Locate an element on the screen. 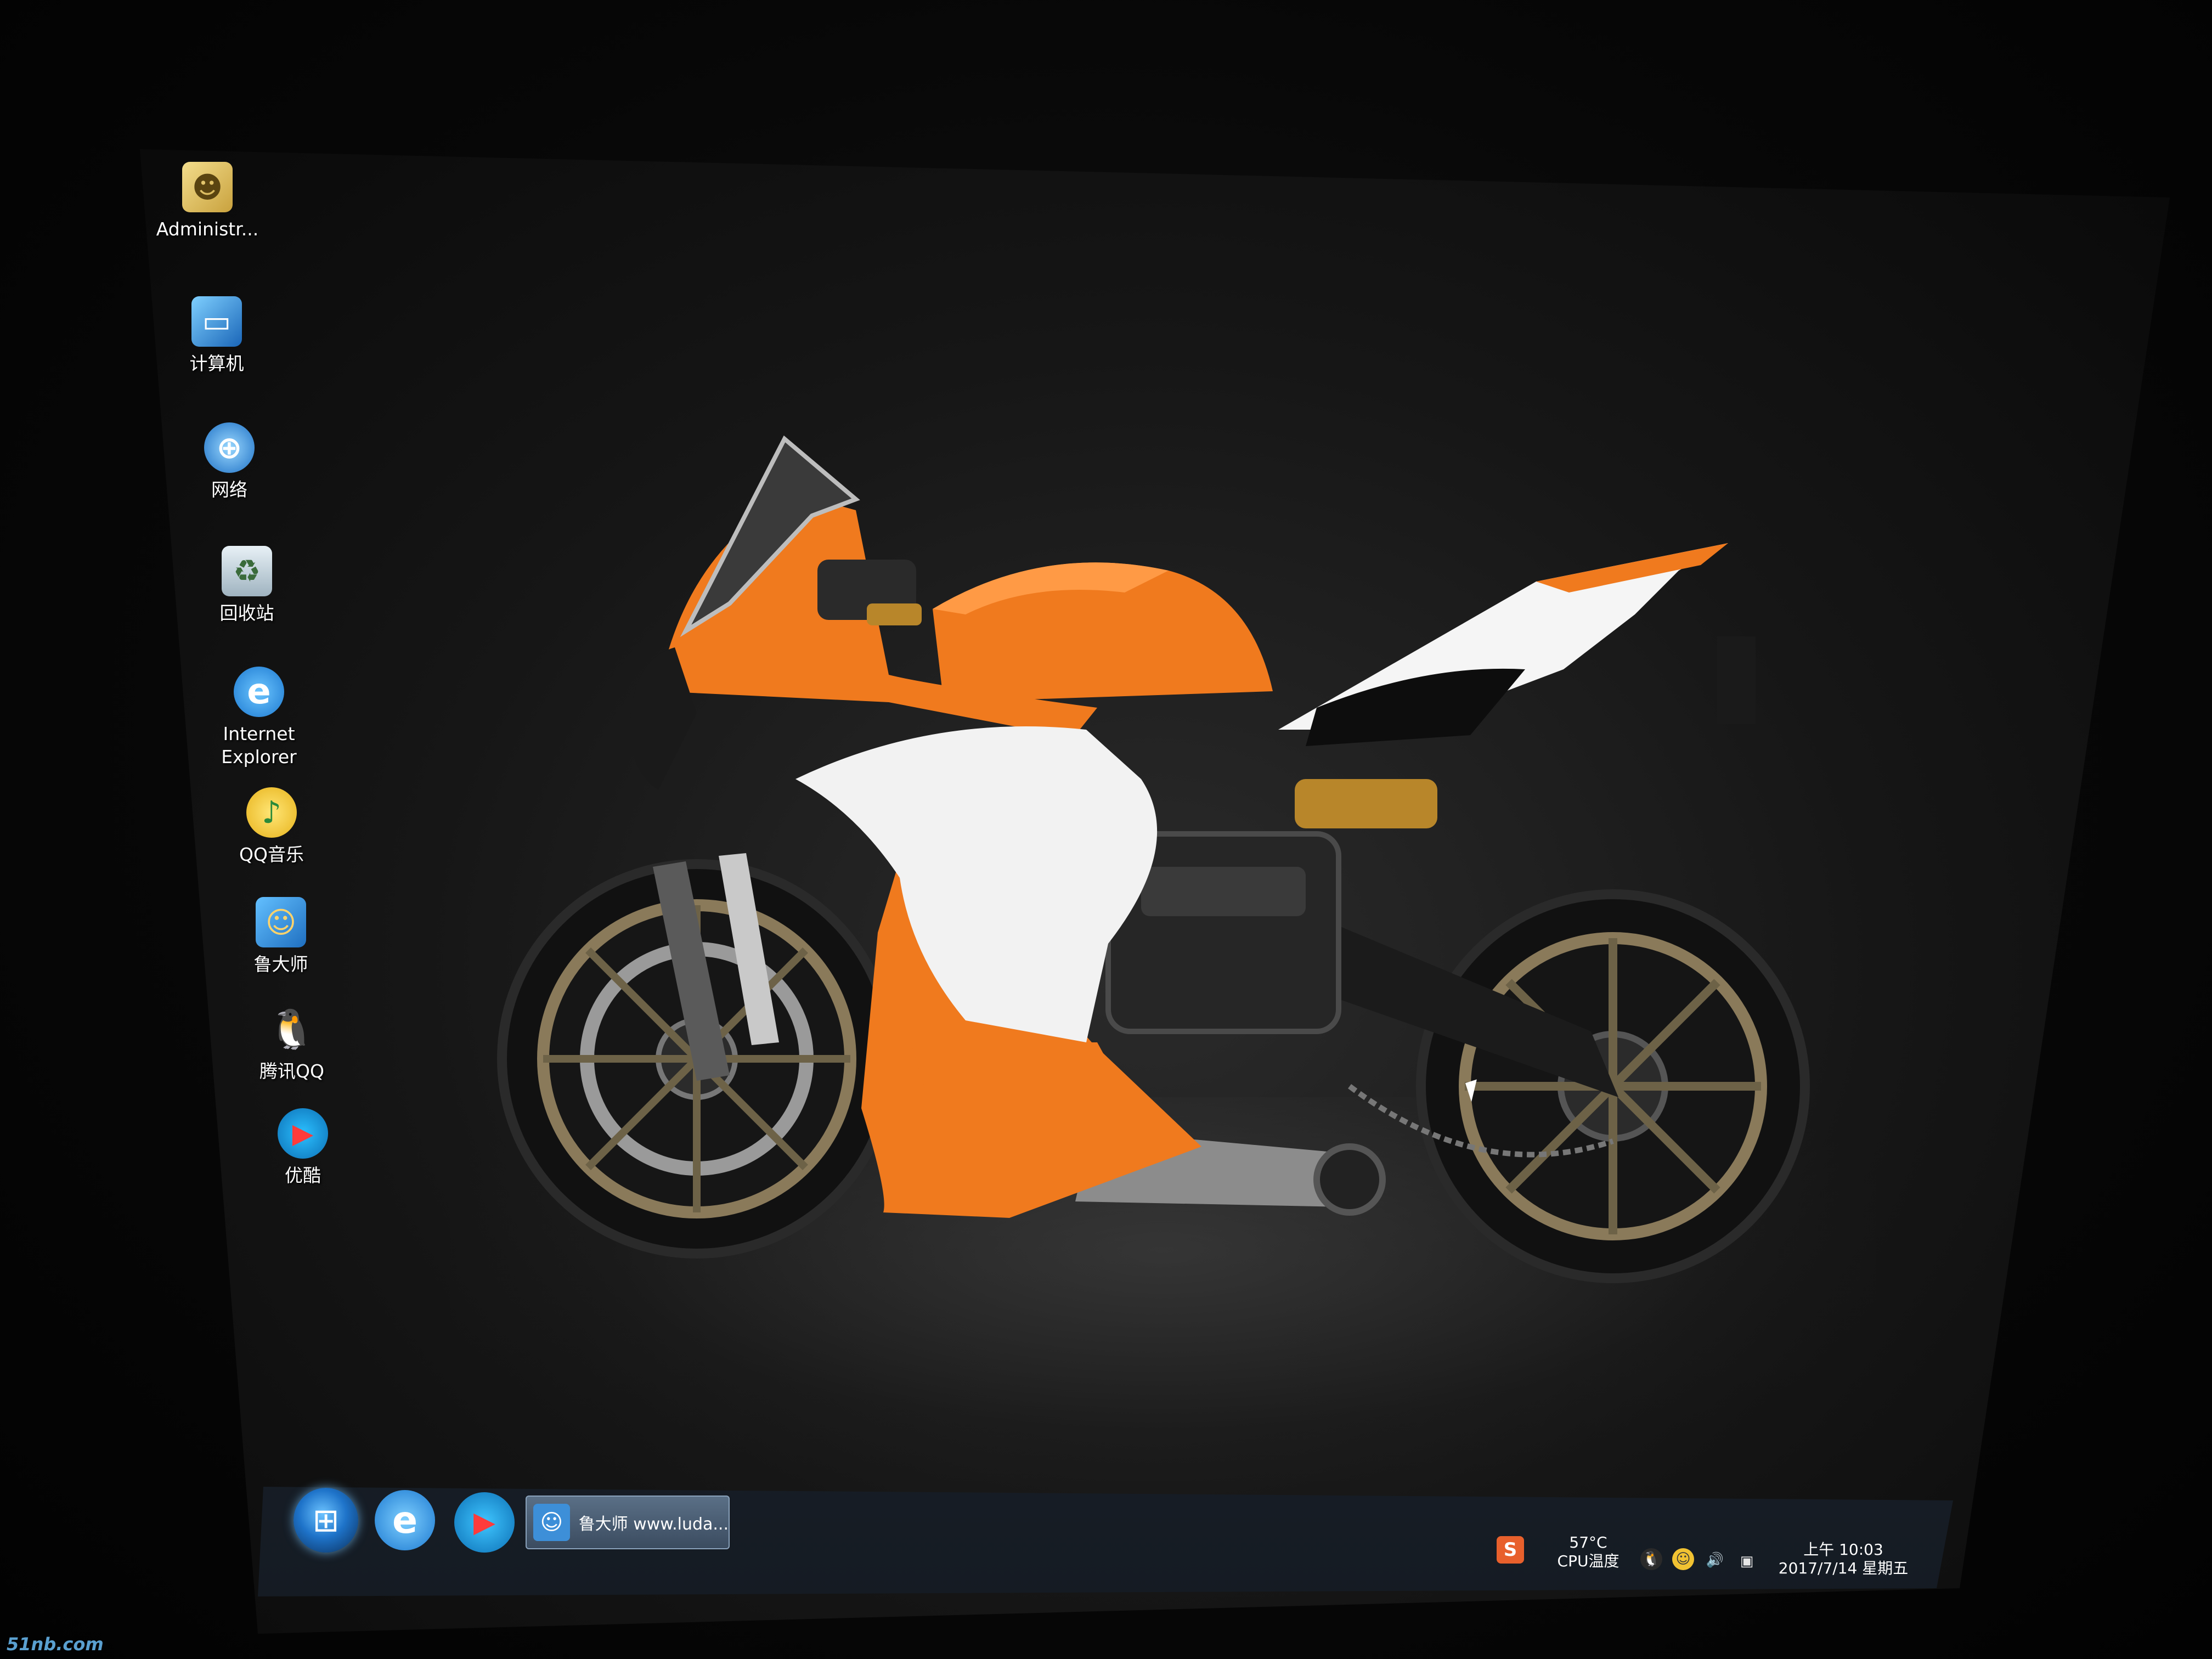  desktop-icon-label: 计算机 is located at coordinates (216, 363).